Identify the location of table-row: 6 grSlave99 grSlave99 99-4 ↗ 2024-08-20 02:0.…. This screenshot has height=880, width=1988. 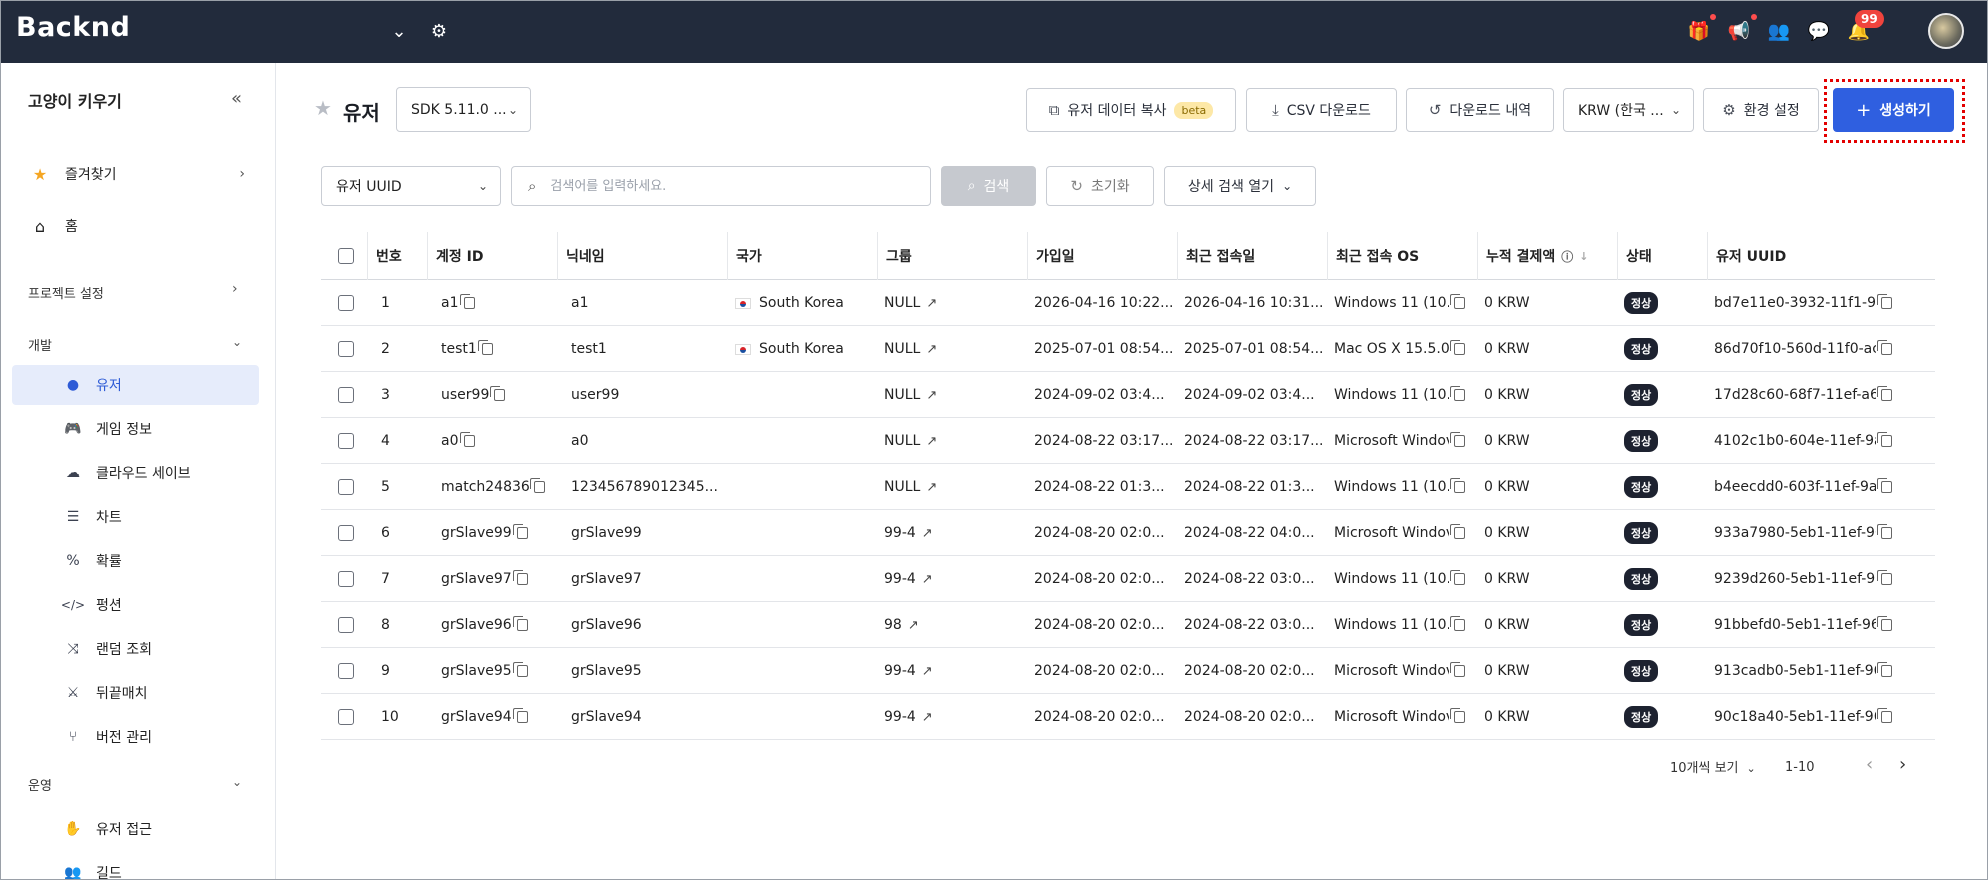
(1128, 533).